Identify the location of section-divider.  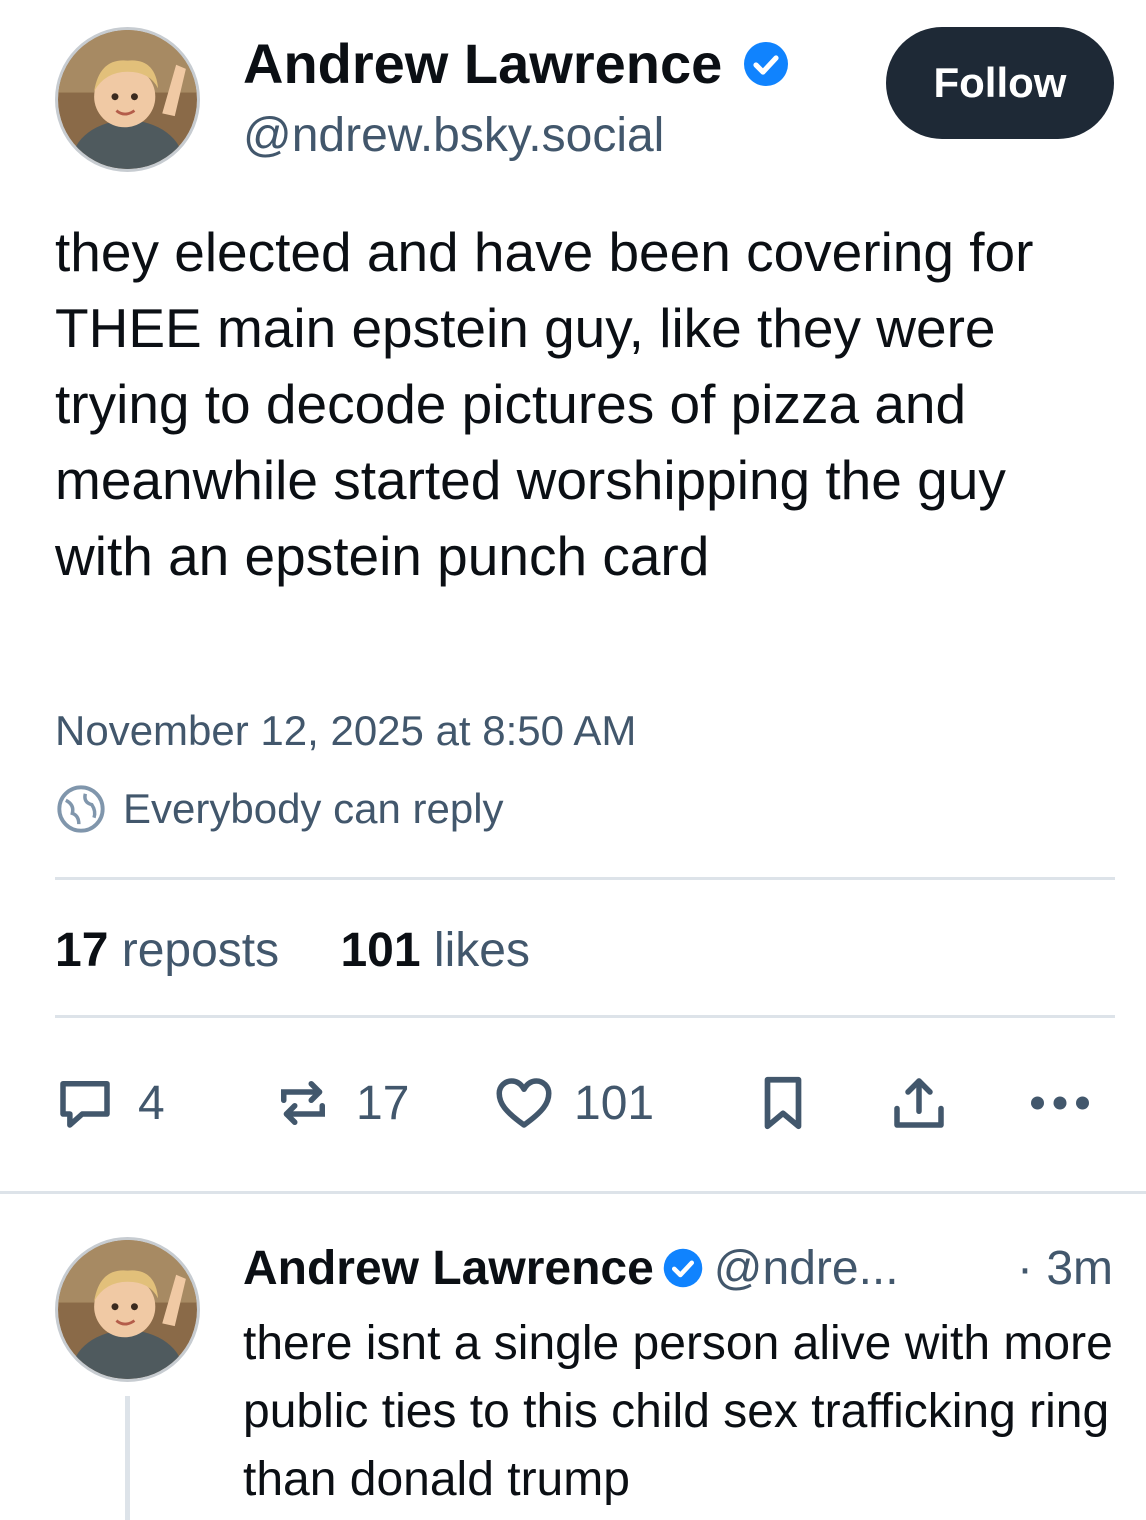
(573, 1192).